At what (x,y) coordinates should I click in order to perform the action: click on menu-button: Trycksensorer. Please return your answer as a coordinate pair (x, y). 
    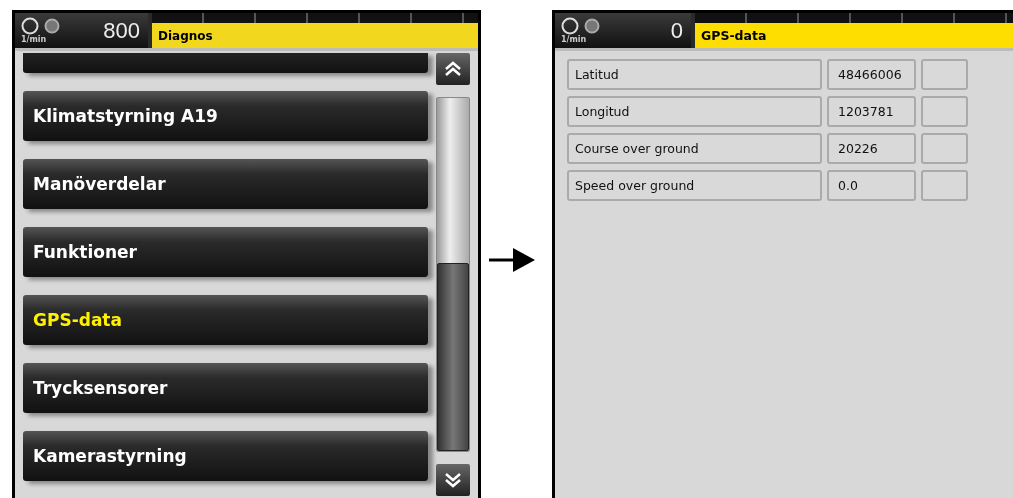
    Looking at the image, I should click on (225, 388).